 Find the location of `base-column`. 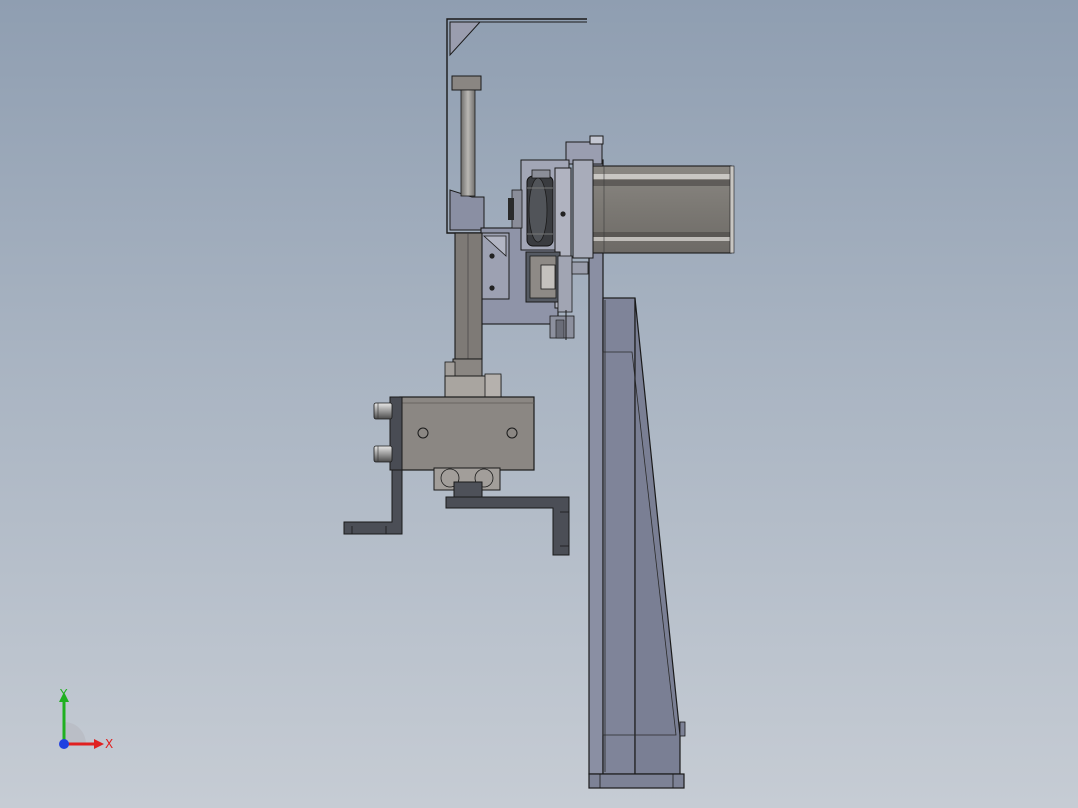

base-column is located at coordinates (637, 474).